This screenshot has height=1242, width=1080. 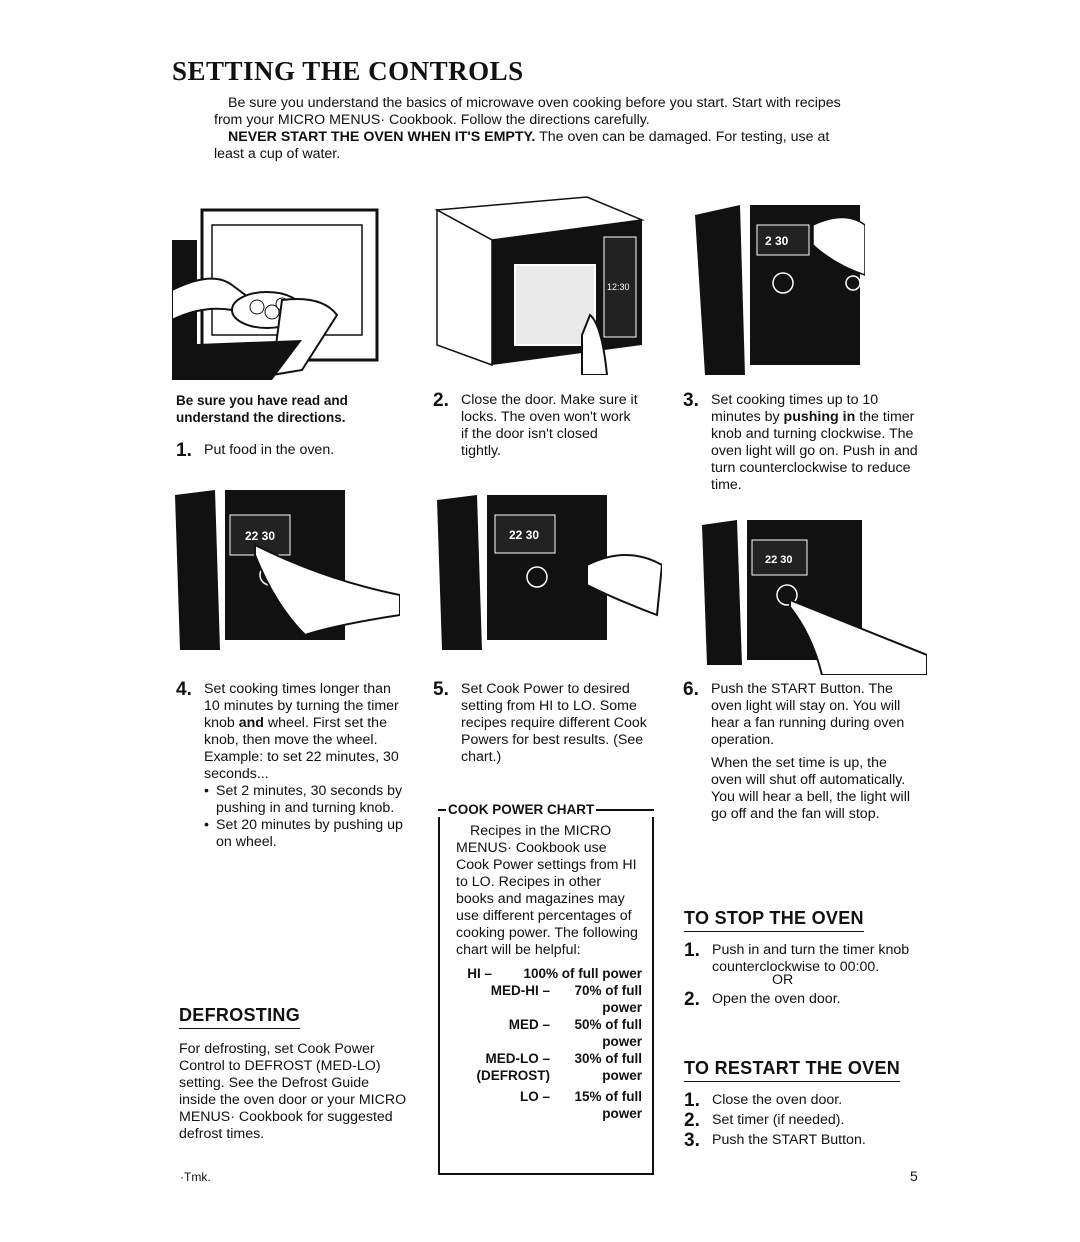 What do you see at coordinates (777, 241) in the screenshot?
I see `timer-readout: 2 30` at bounding box center [777, 241].